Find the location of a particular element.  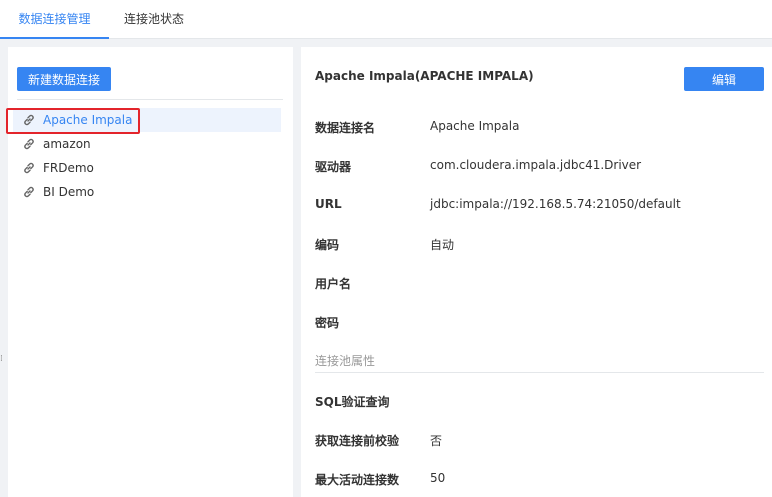

field-label: 编码 is located at coordinates (327, 245).